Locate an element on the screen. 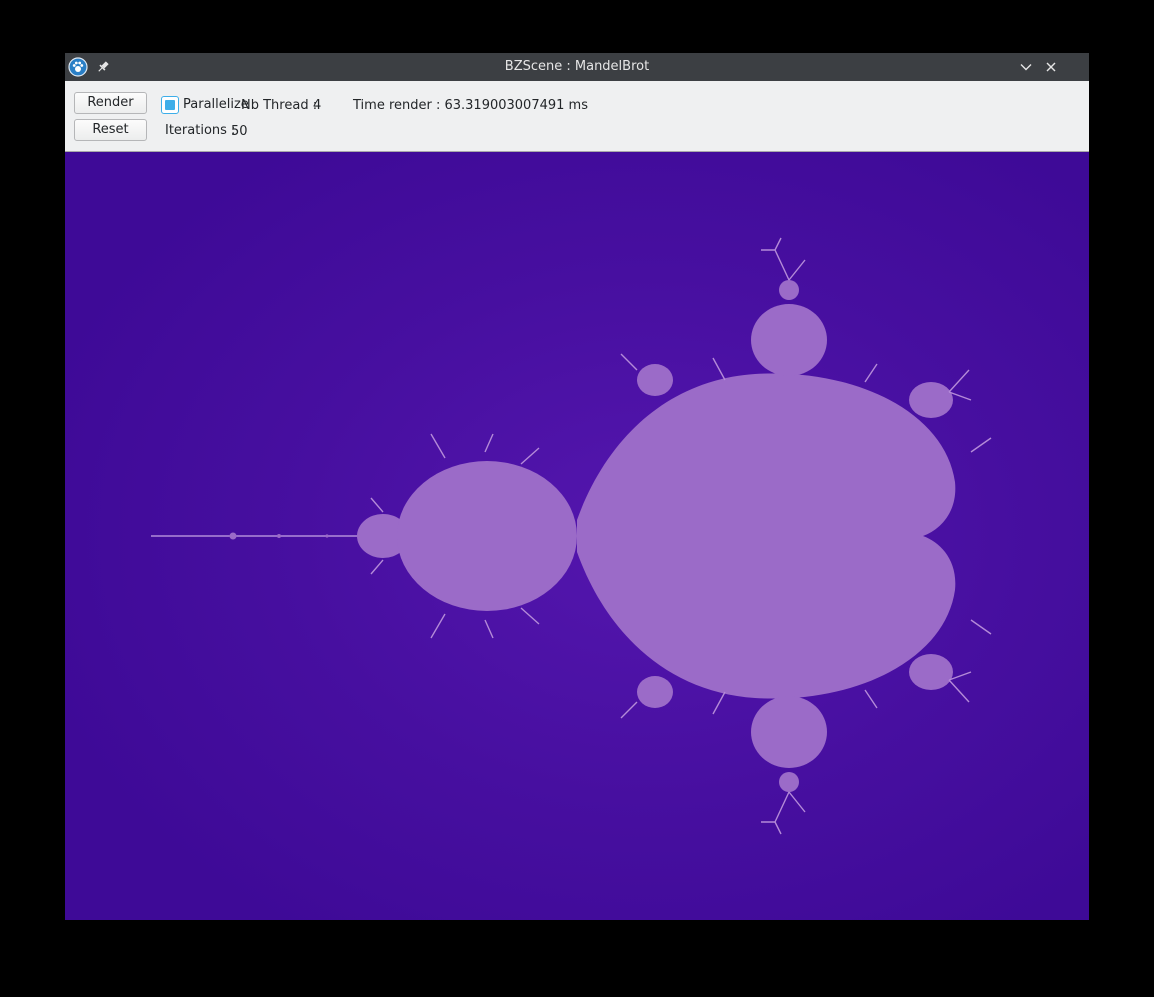  pin-icon is located at coordinates (103, 67).